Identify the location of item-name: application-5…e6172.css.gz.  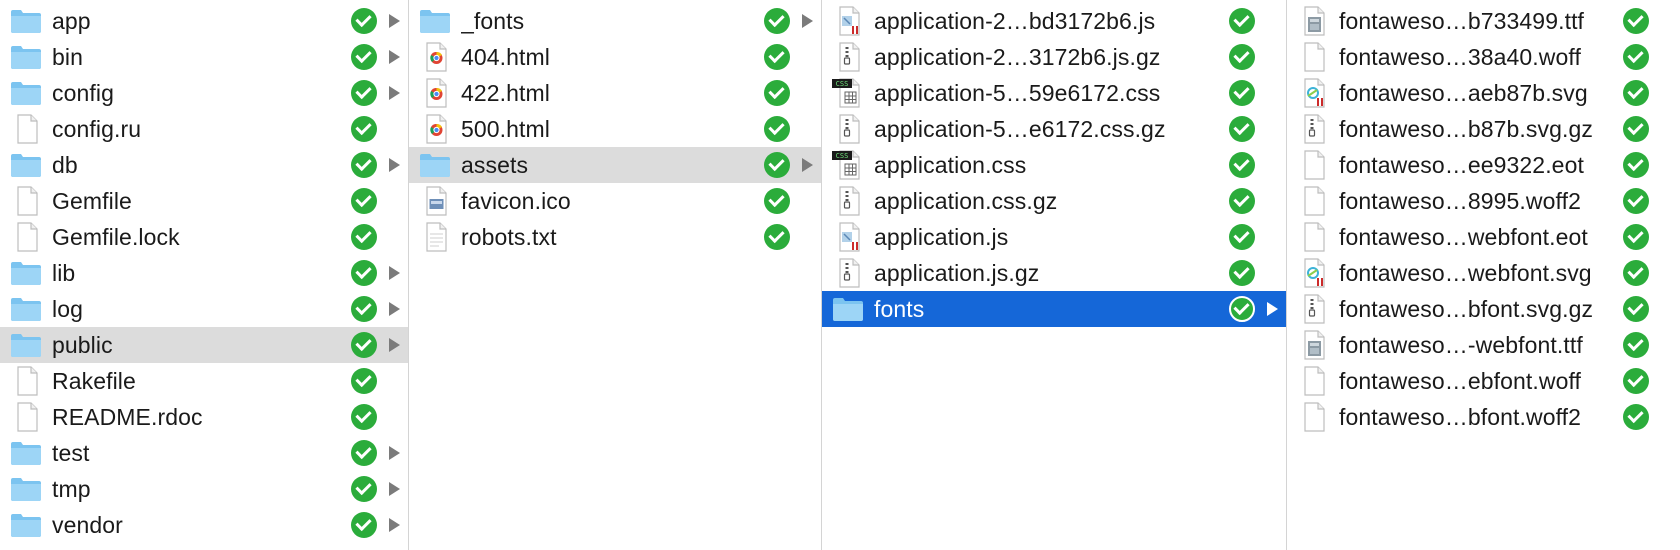
(1020, 128).